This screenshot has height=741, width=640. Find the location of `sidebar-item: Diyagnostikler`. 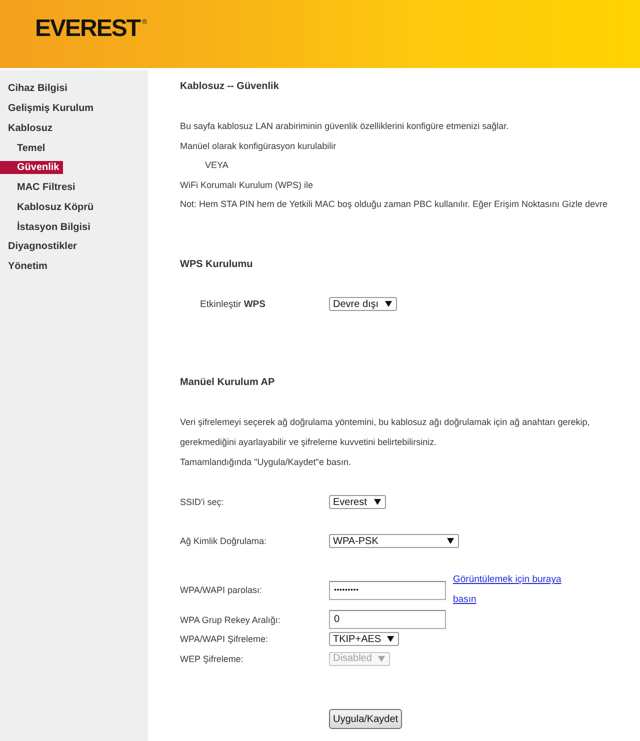

sidebar-item: Diyagnostikler is located at coordinates (40, 247).